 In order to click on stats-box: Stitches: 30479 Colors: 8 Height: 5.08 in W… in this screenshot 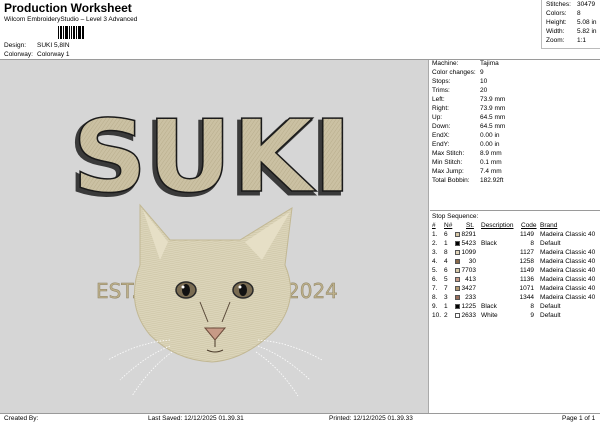, I will do `click(570, 24)`.